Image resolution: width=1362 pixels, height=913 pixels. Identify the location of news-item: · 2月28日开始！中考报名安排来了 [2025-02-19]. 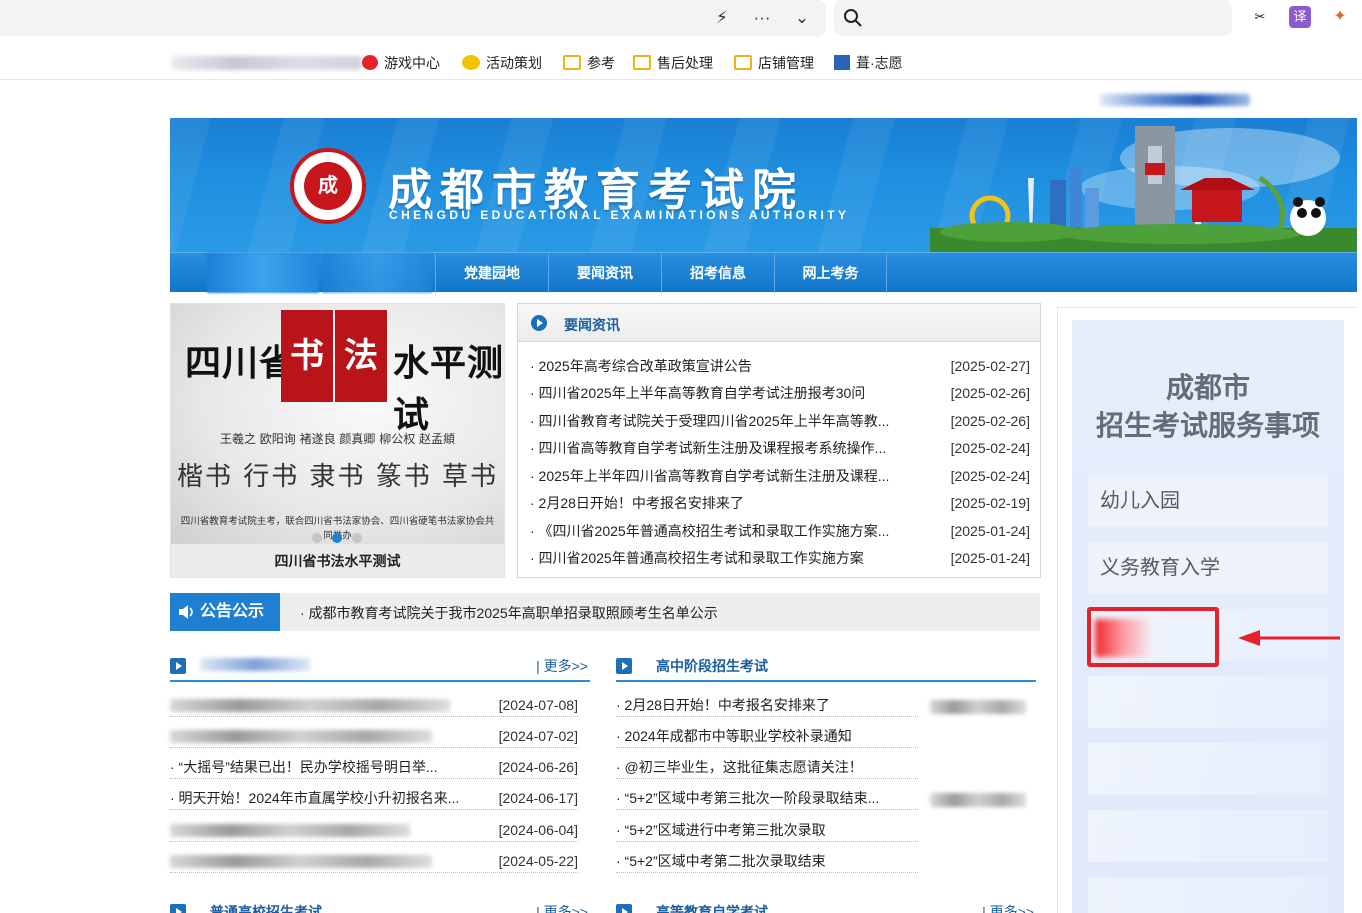
(780, 503).